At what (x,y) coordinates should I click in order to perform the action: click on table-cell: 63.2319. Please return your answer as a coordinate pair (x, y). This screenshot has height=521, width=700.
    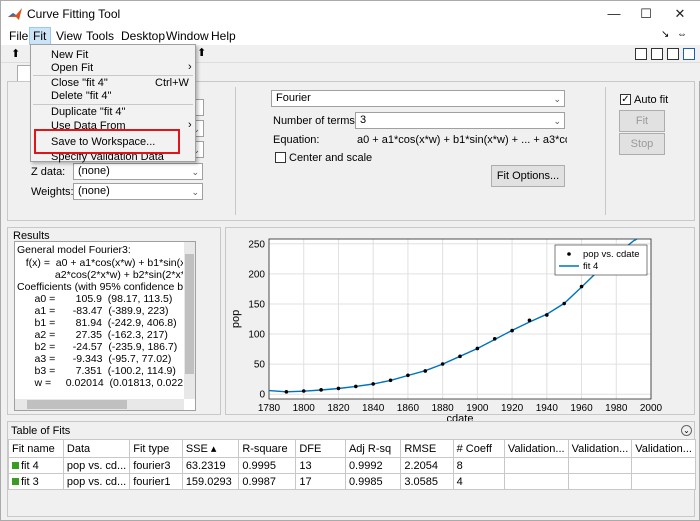
    Looking at the image, I should click on (210, 465).